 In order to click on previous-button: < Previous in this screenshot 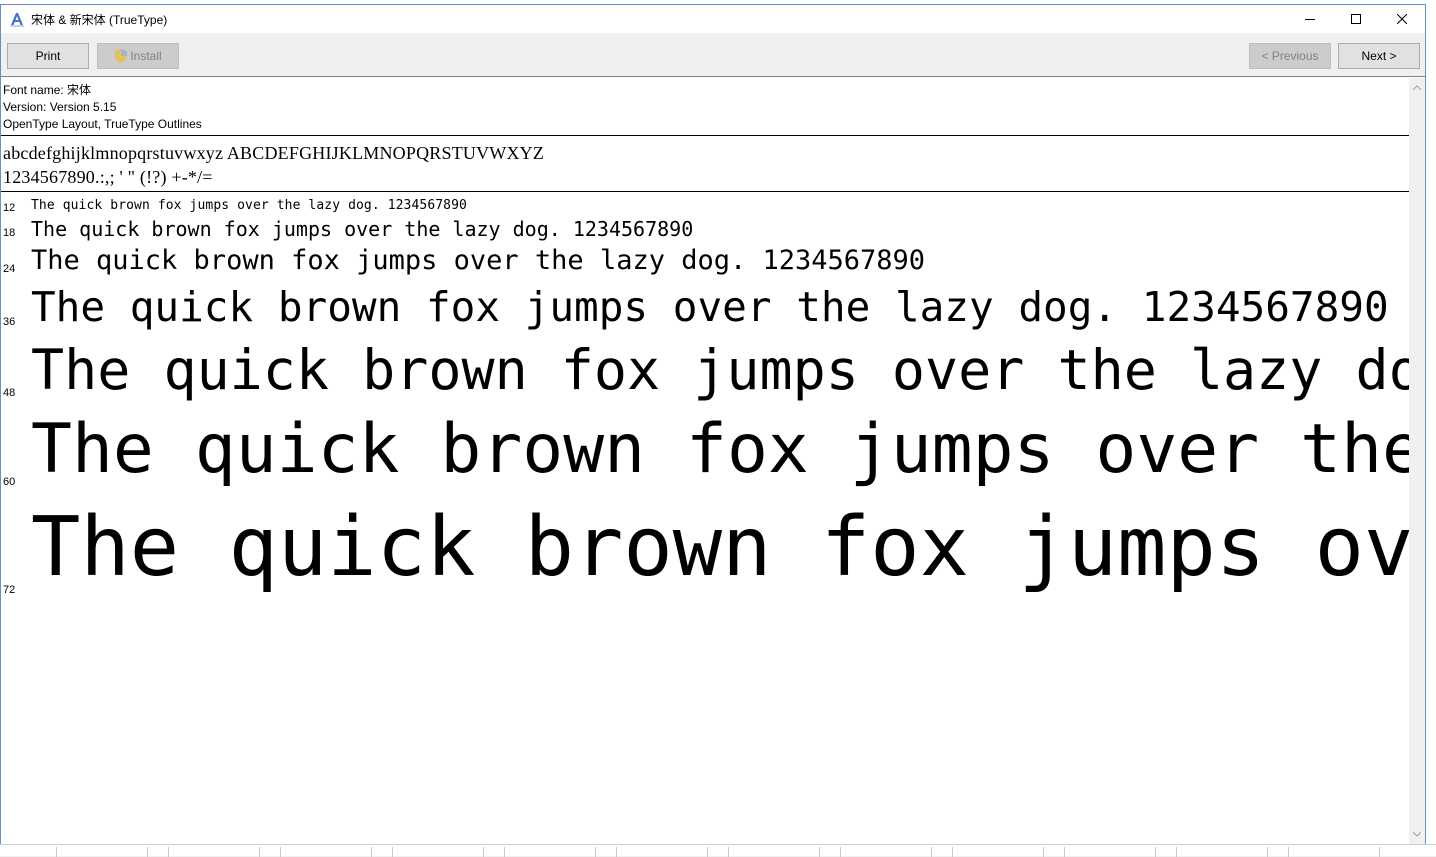, I will do `click(1290, 56)`.